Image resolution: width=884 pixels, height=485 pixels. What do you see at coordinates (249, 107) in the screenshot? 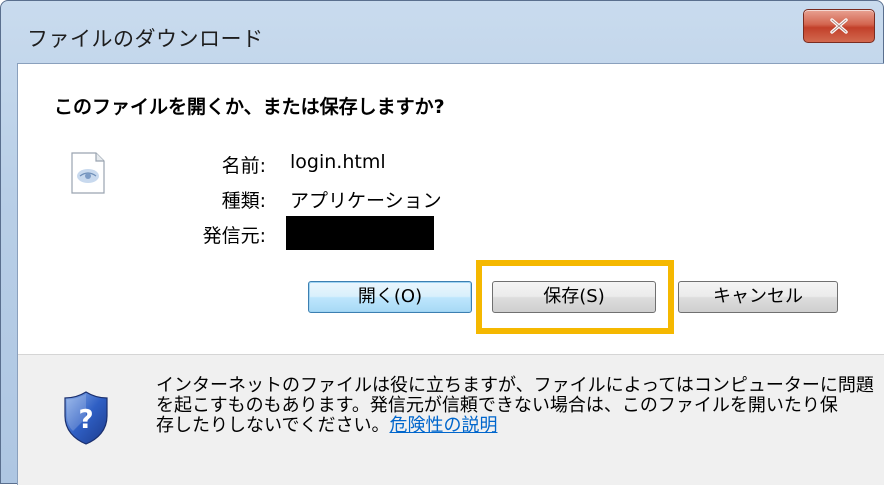
I see `download-question: このファイルを開くか、または保存しますか?` at bounding box center [249, 107].